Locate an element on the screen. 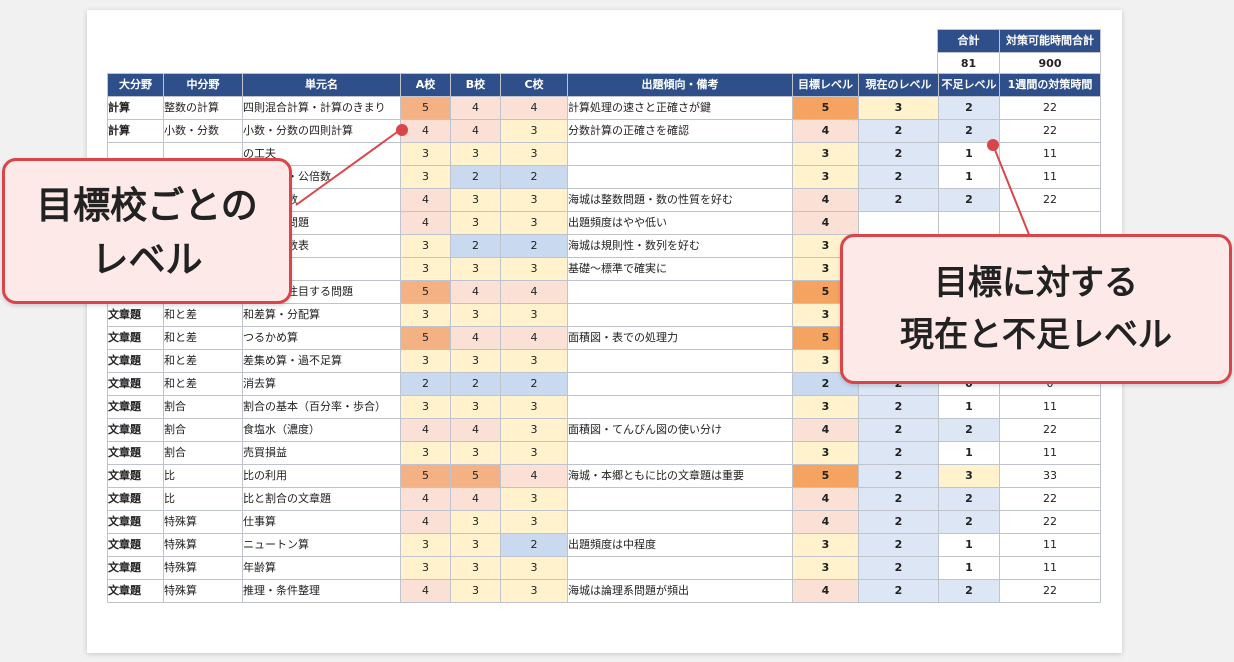 The width and height of the screenshot is (1234, 662). school-level-callout-line2: レベル is located at coordinates (147, 259).